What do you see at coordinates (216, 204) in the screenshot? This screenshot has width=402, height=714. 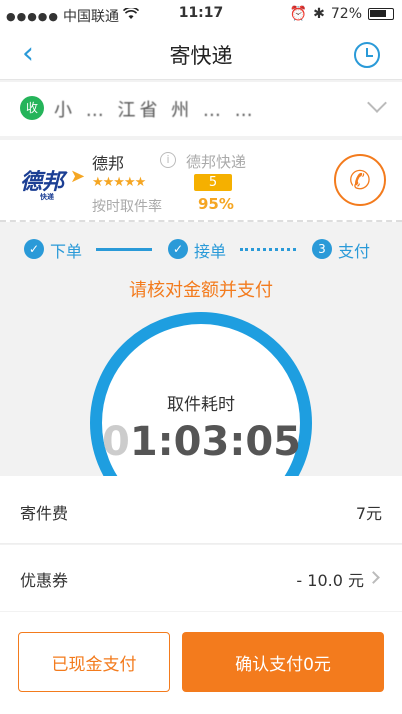 I see `ontime-rate: 95%` at bounding box center [216, 204].